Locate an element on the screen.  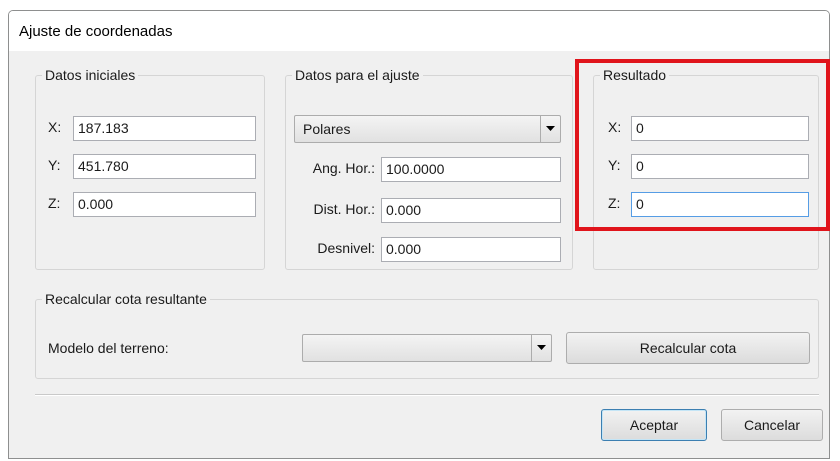
initial-y-label: Y: is located at coordinates (54, 165).